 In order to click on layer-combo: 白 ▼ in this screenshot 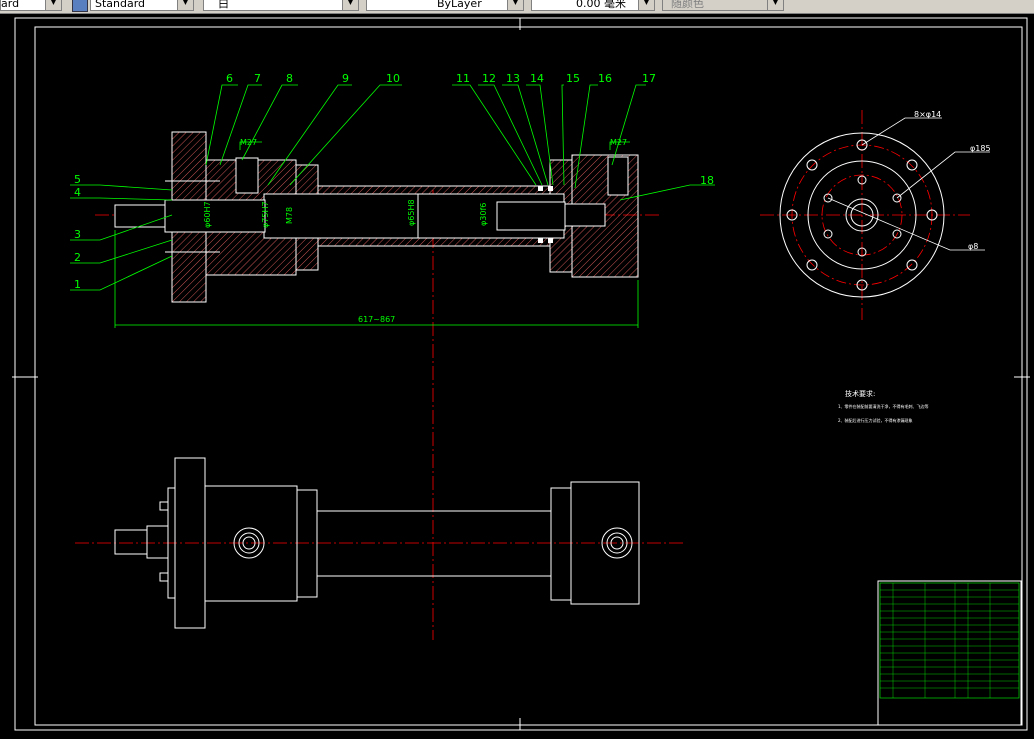, I will do `click(281, 5)`.